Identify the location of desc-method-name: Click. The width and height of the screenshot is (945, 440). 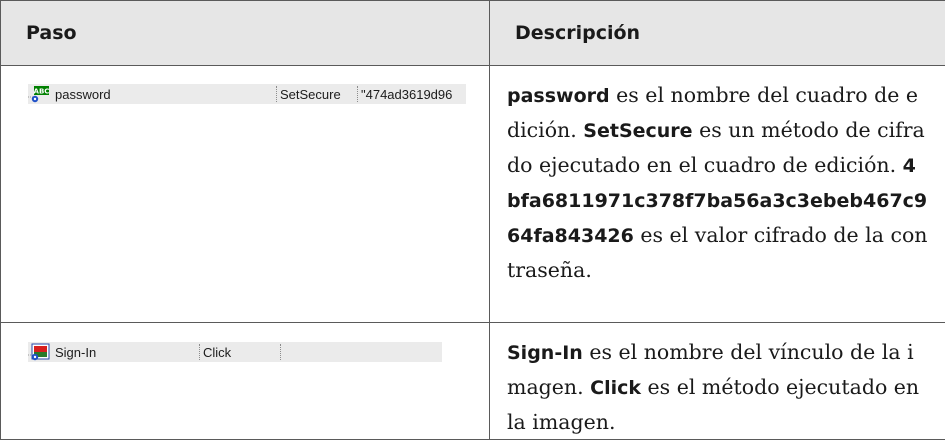
(615, 388).